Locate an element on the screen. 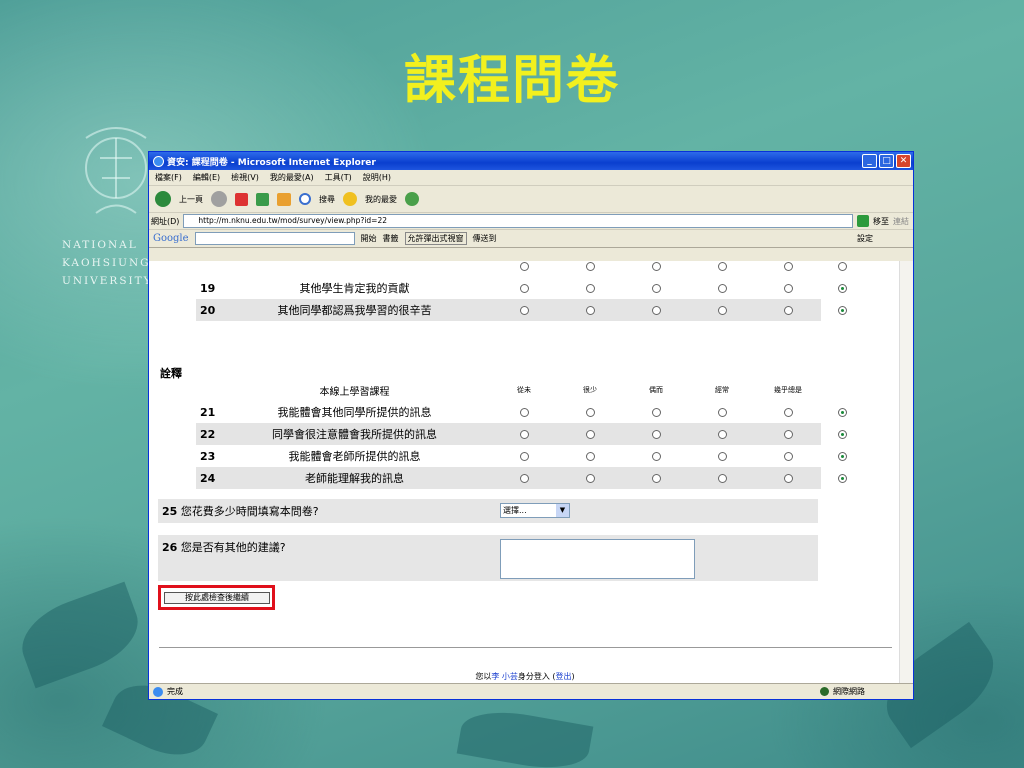  header-option: 經常 is located at coordinates (722, 390).